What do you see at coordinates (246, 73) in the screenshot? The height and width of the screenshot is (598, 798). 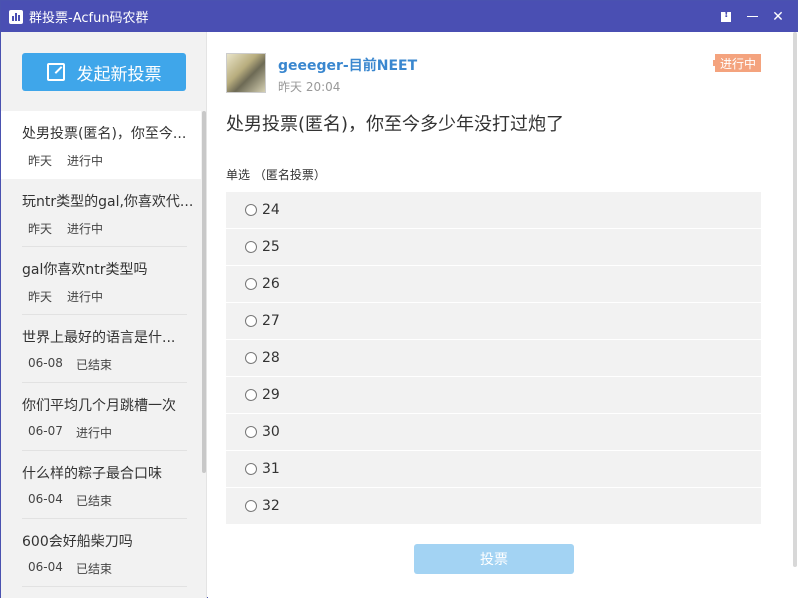 I see `avatar` at bounding box center [246, 73].